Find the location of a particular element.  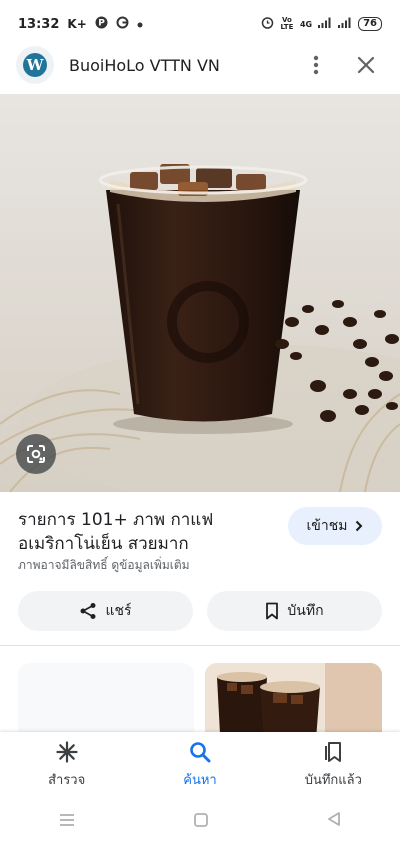

battery-indicator: 76 is located at coordinates (370, 24).